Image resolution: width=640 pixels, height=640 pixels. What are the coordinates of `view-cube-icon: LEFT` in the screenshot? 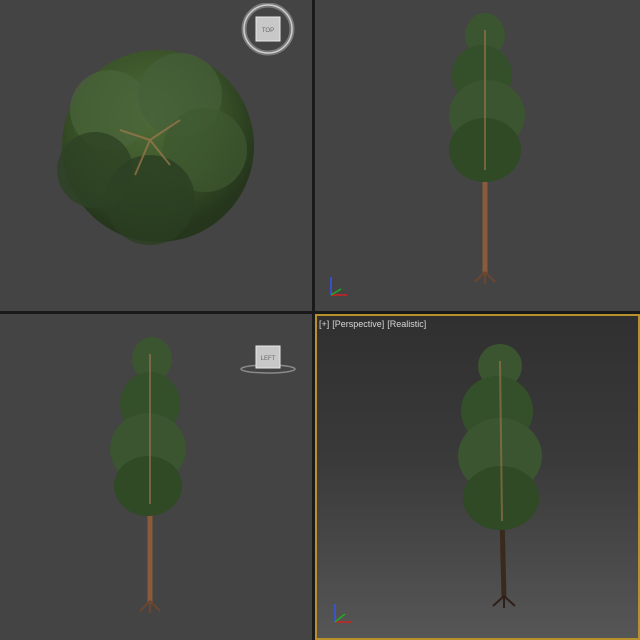 It's located at (268, 359).